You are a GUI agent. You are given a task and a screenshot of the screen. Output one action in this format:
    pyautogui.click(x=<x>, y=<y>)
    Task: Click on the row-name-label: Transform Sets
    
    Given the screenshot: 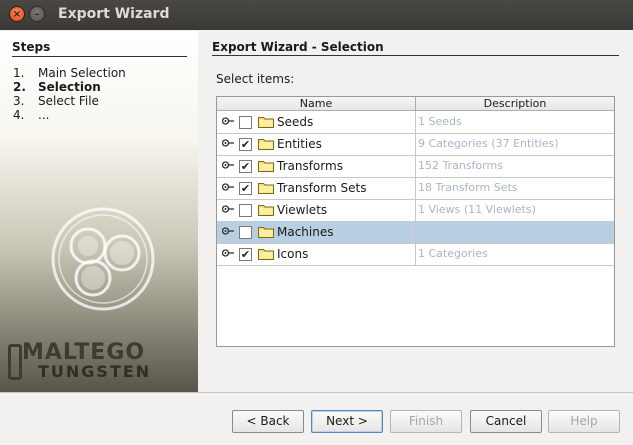 What is the action you would take?
    pyautogui.click(x=322, y=188)
    